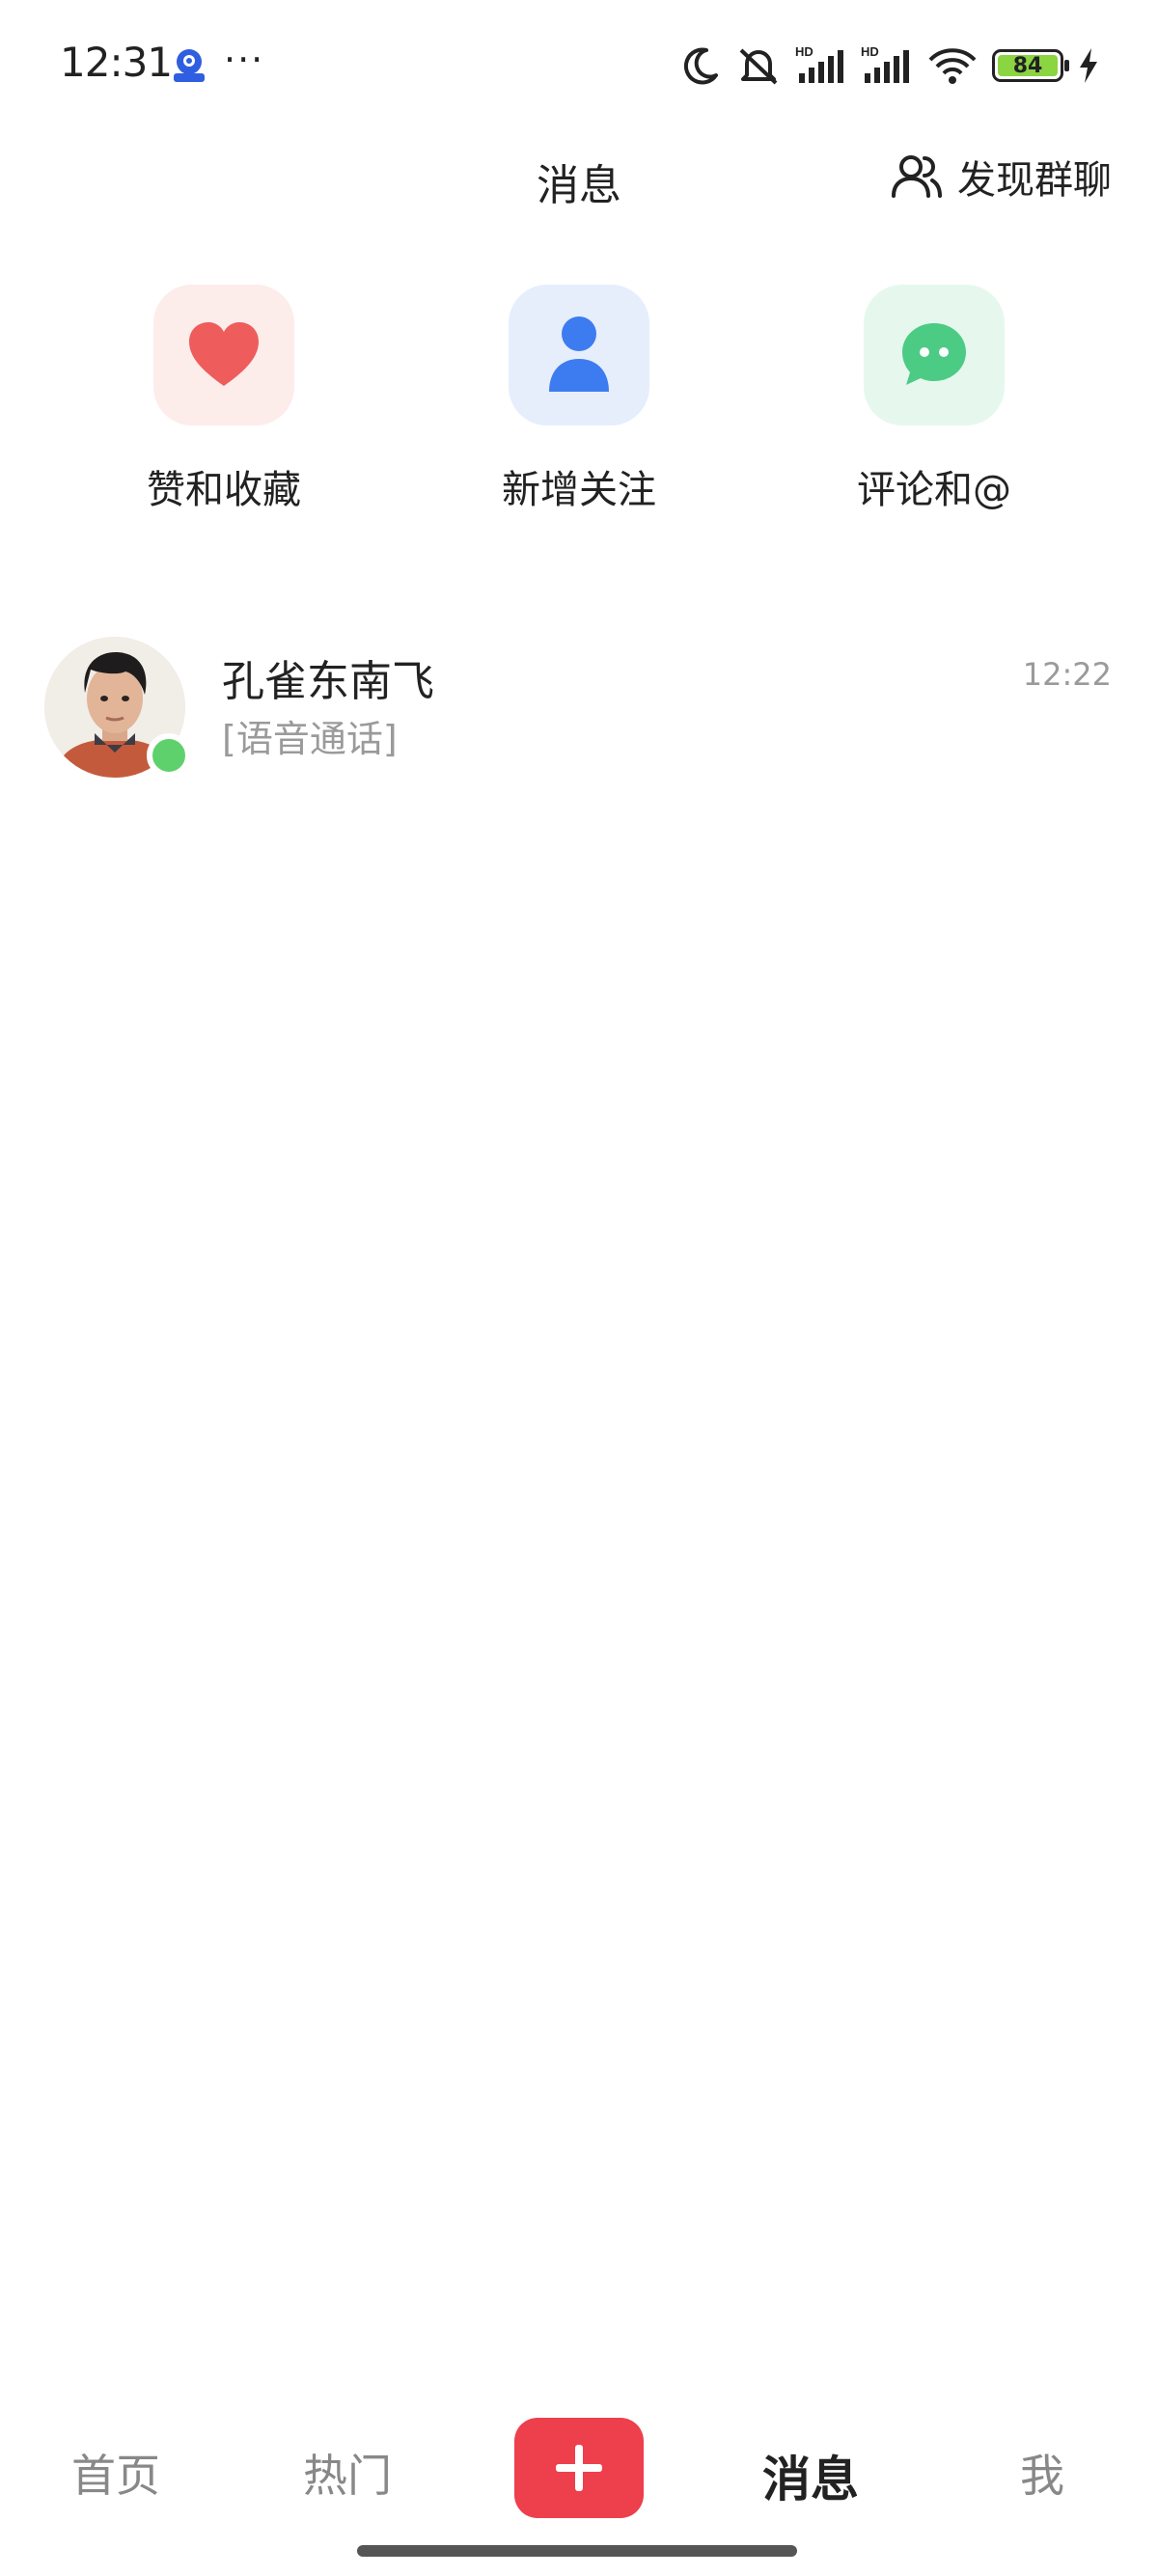 The width and height of the screenshot is (1158, 2576). I want to click on charging-icon, so click(1088, 65).